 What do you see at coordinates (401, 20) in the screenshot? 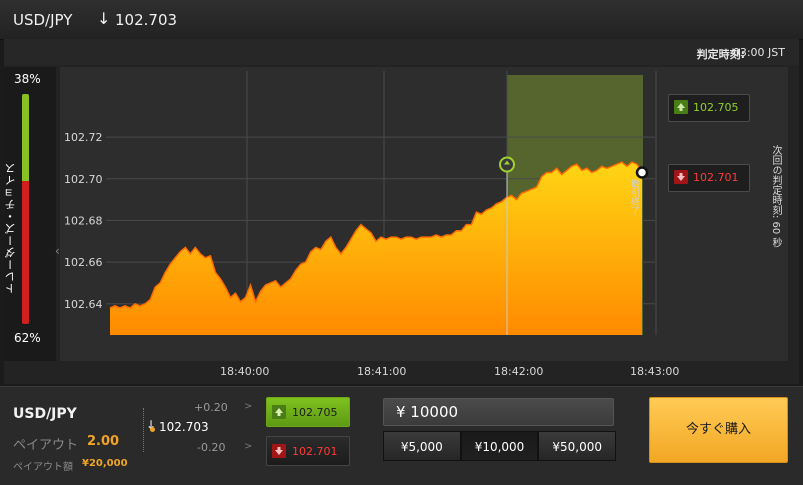
I see `header-bar: USD/JPY ↓ 102.703` at bounding box center [401, 20].